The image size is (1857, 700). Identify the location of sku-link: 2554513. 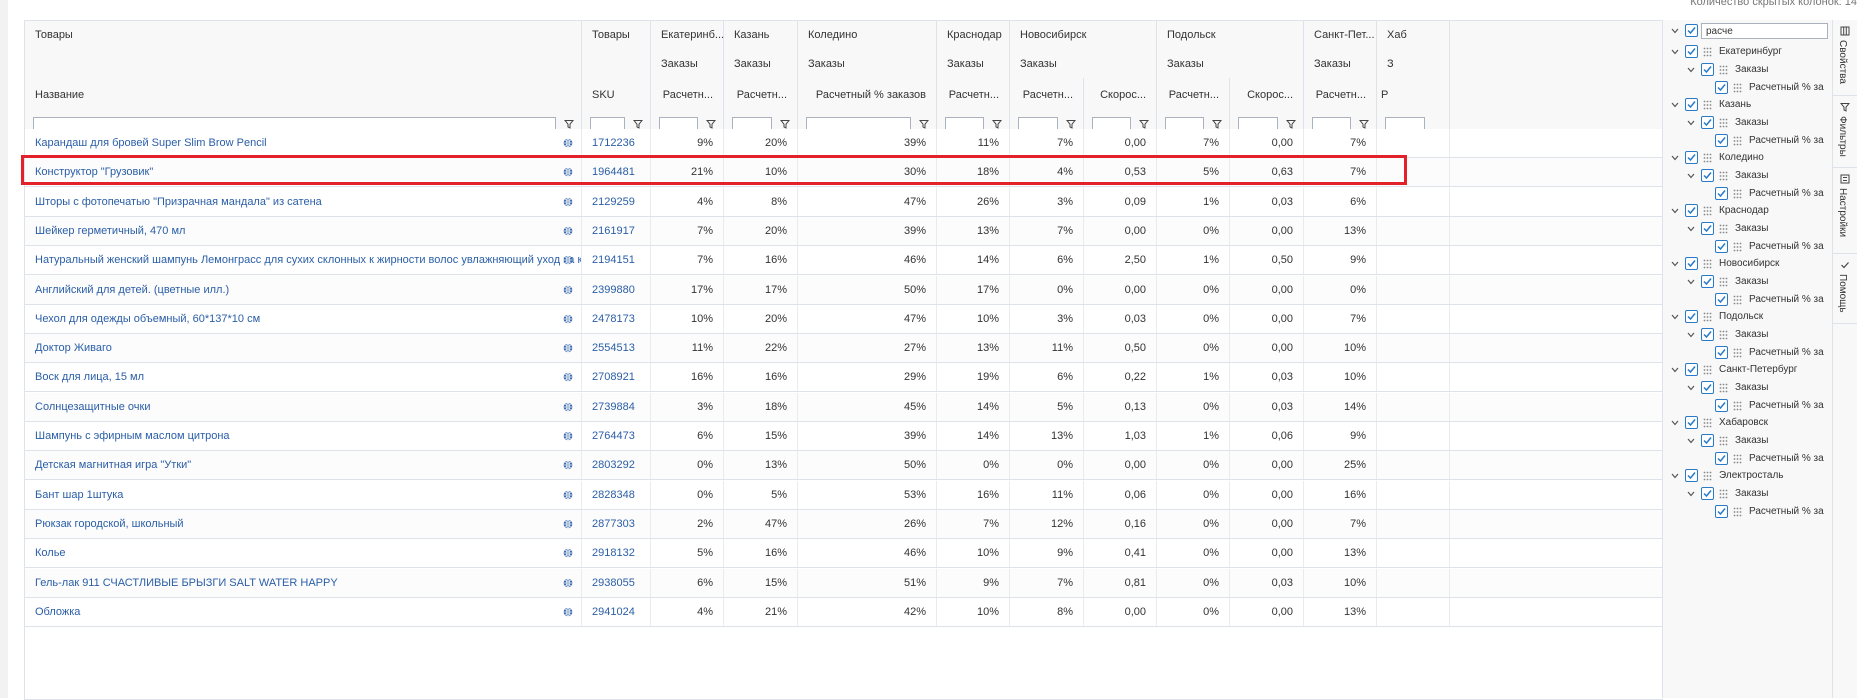
(616, 348).